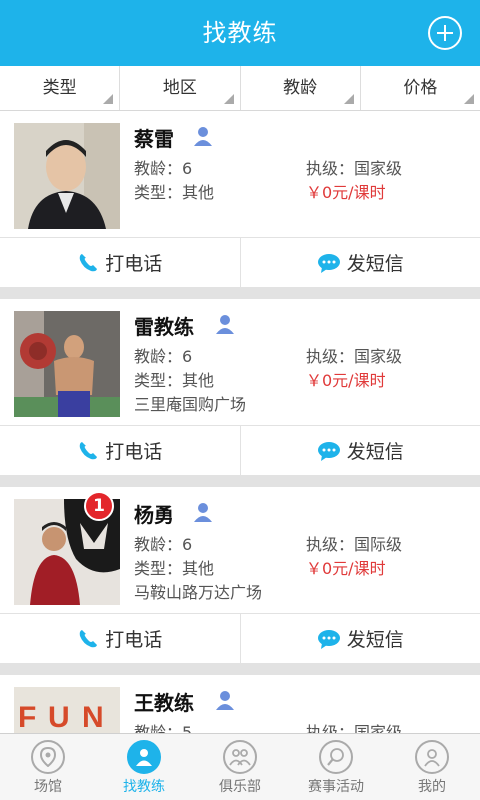  I want to click on svg-text: F, so click(27, 717).